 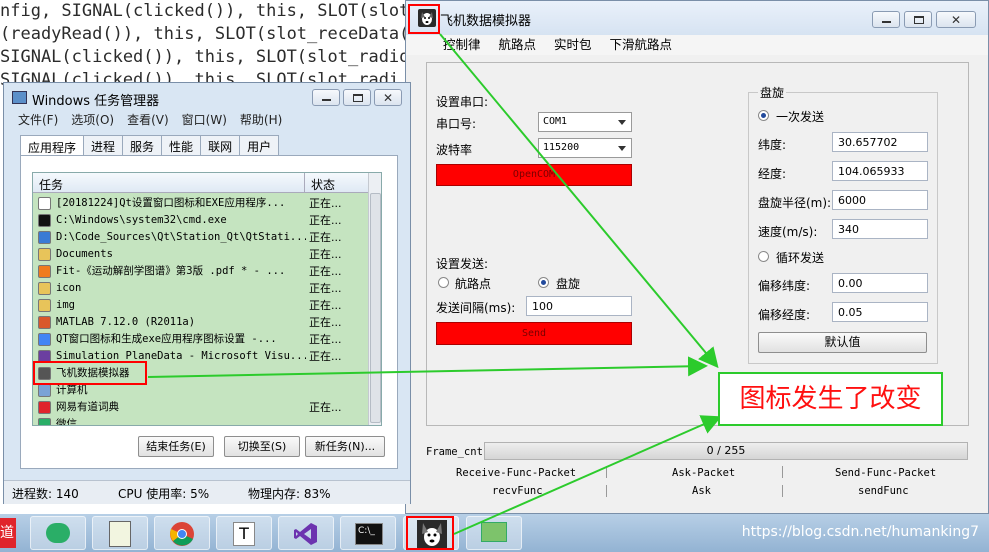 What do you see at coordinates (587, 475) in the screenshot?
I see `arrow-taskbar` at bounding box center [587, 475].